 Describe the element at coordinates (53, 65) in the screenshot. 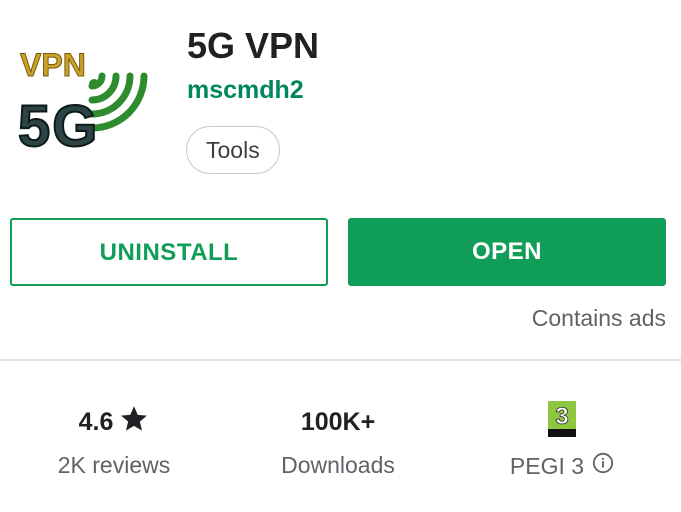

I see `logo-text-vpn: VPN` at that location.